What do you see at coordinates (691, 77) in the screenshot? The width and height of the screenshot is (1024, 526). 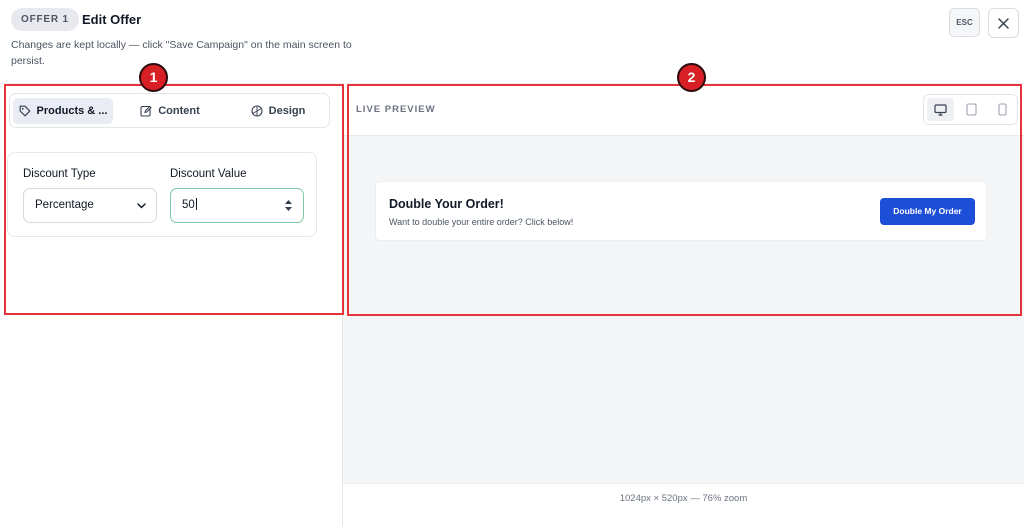 I see `annotation-marker-2: 2` at bounding box center [691, 77].